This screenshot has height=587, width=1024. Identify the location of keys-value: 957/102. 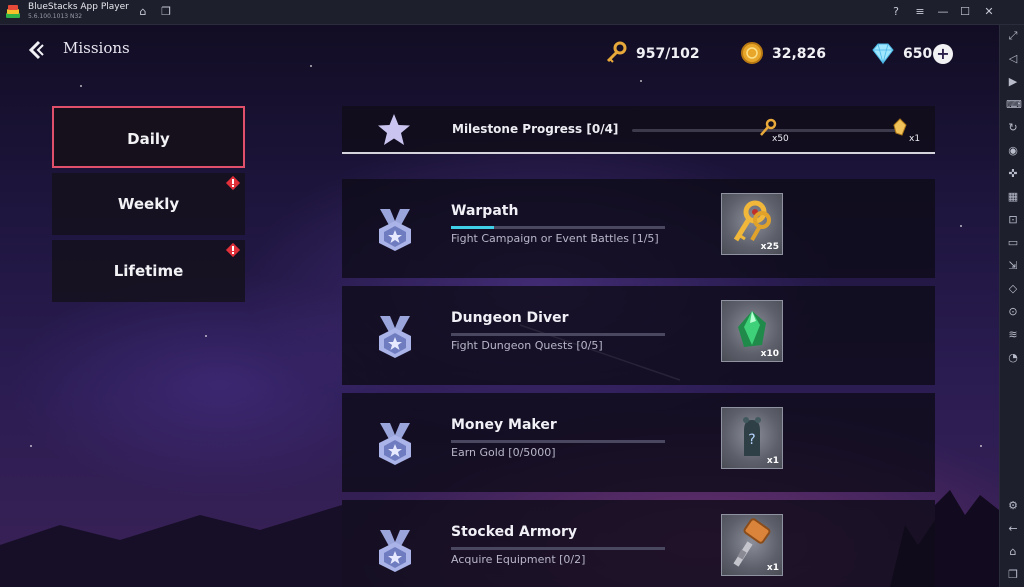
(668, 54).